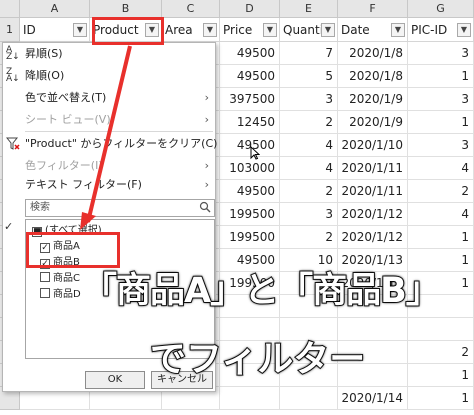 Image resolution: width=474 pixels, height=415 pixels. What do you see at coordinates (255, 153) in the screenshot?
I see `mouse-cursor-icon` at bounding box center [255, 153].